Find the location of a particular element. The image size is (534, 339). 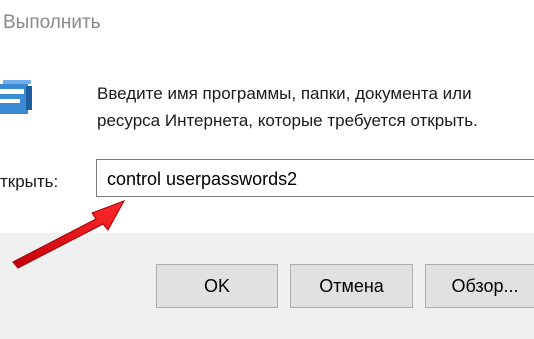

ok-button: OK is located at coordinates (217, 286).